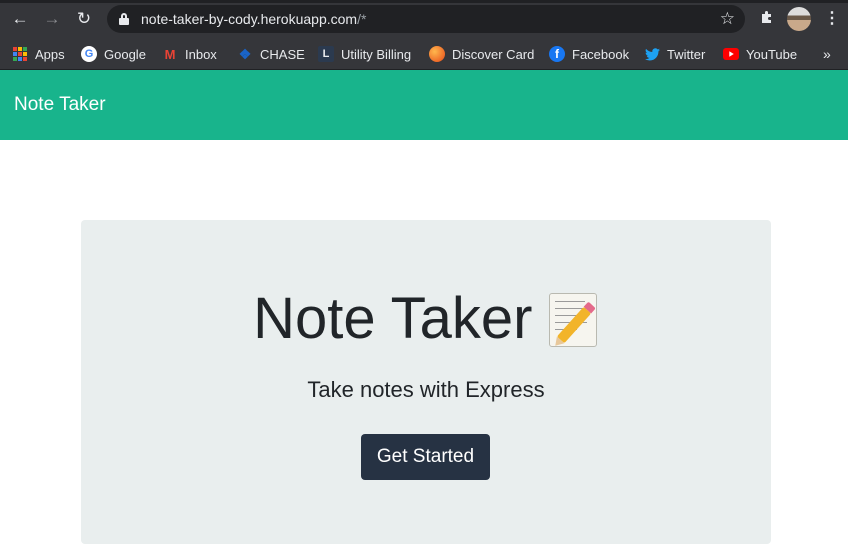 The height and width of the screenshot is (558, 848). What do you see at coordinates (125, 54) in the screenshot?
I see `bookmark-label: Google` at bounding box center [125, 54].